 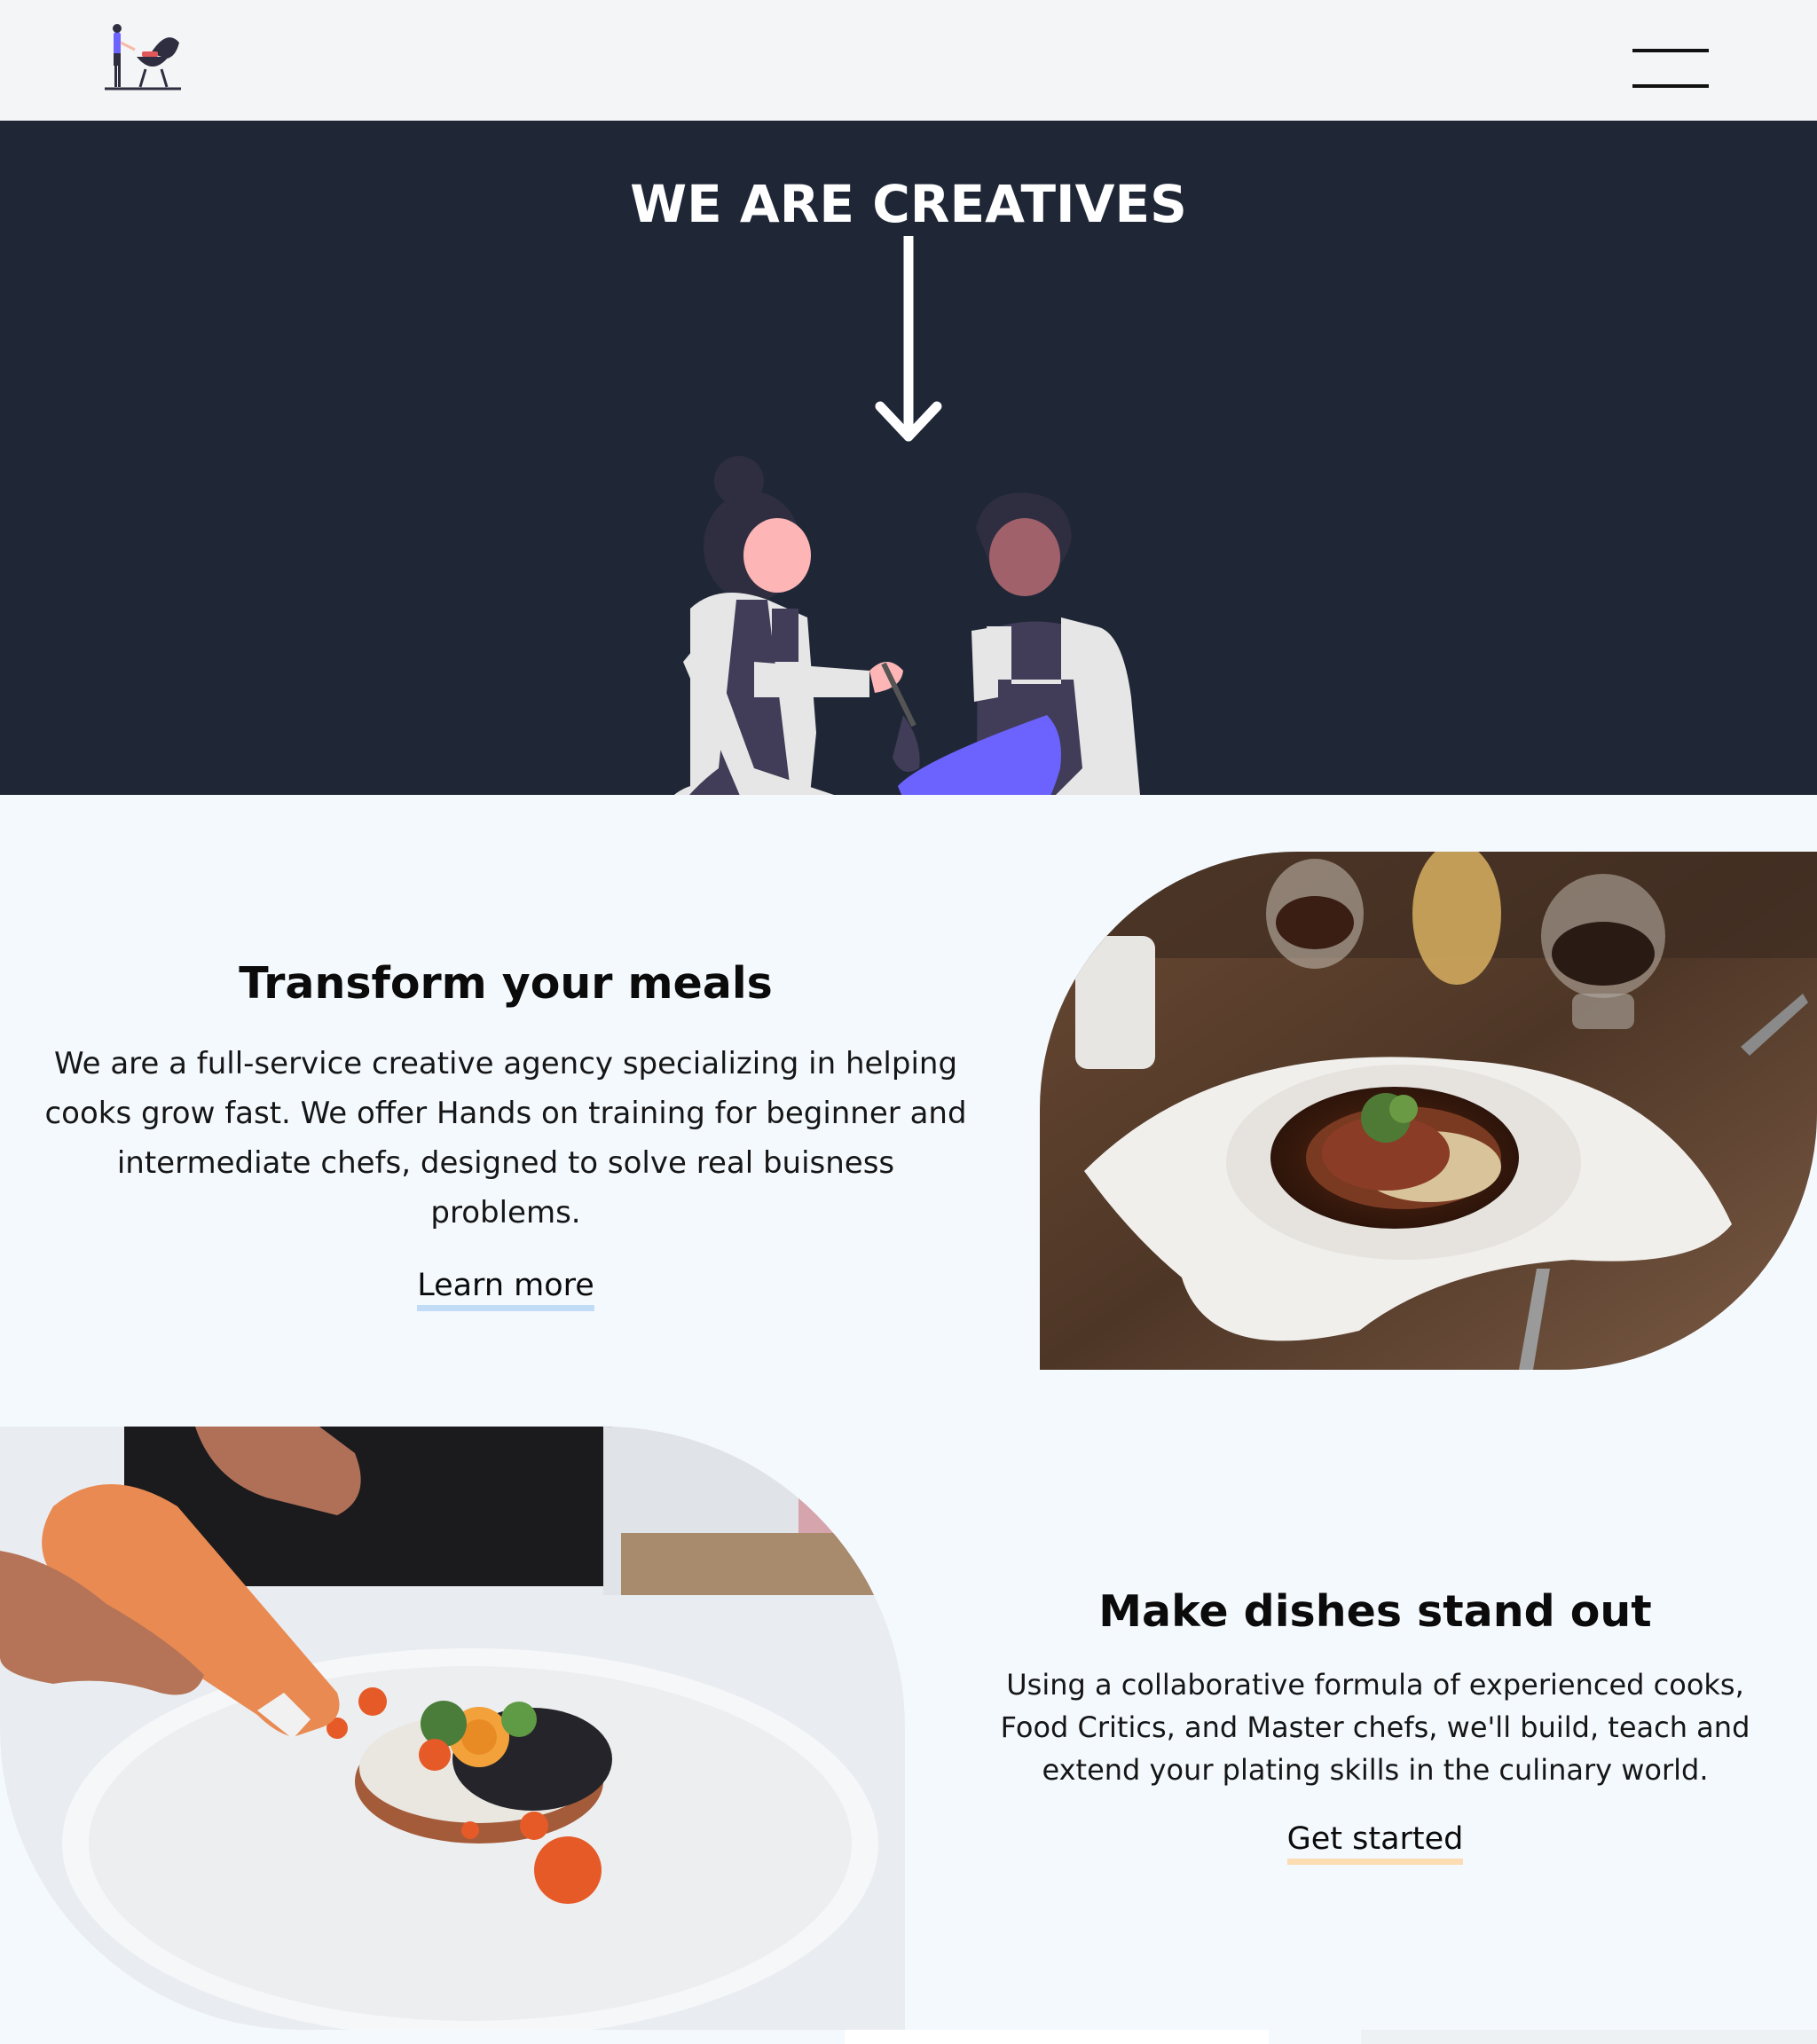 What do you see at coordinates (908, 60) in the screenshot?
I see `top-navbar` at bounding box center [908, 60].